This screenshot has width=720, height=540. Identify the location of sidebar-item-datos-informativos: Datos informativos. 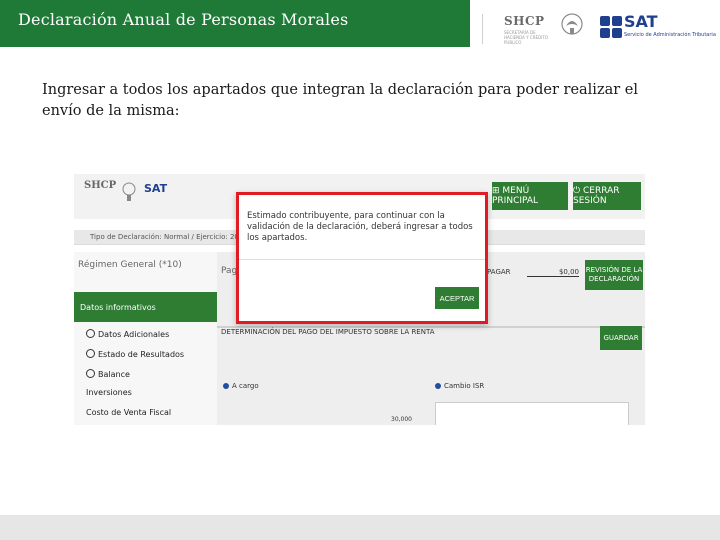
(145, 307).